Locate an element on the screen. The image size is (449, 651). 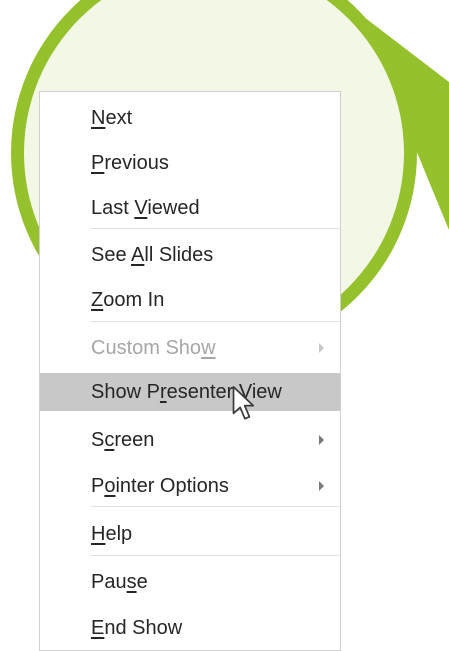
menu-item-screen: Screen is located at coordinates (190, 440).